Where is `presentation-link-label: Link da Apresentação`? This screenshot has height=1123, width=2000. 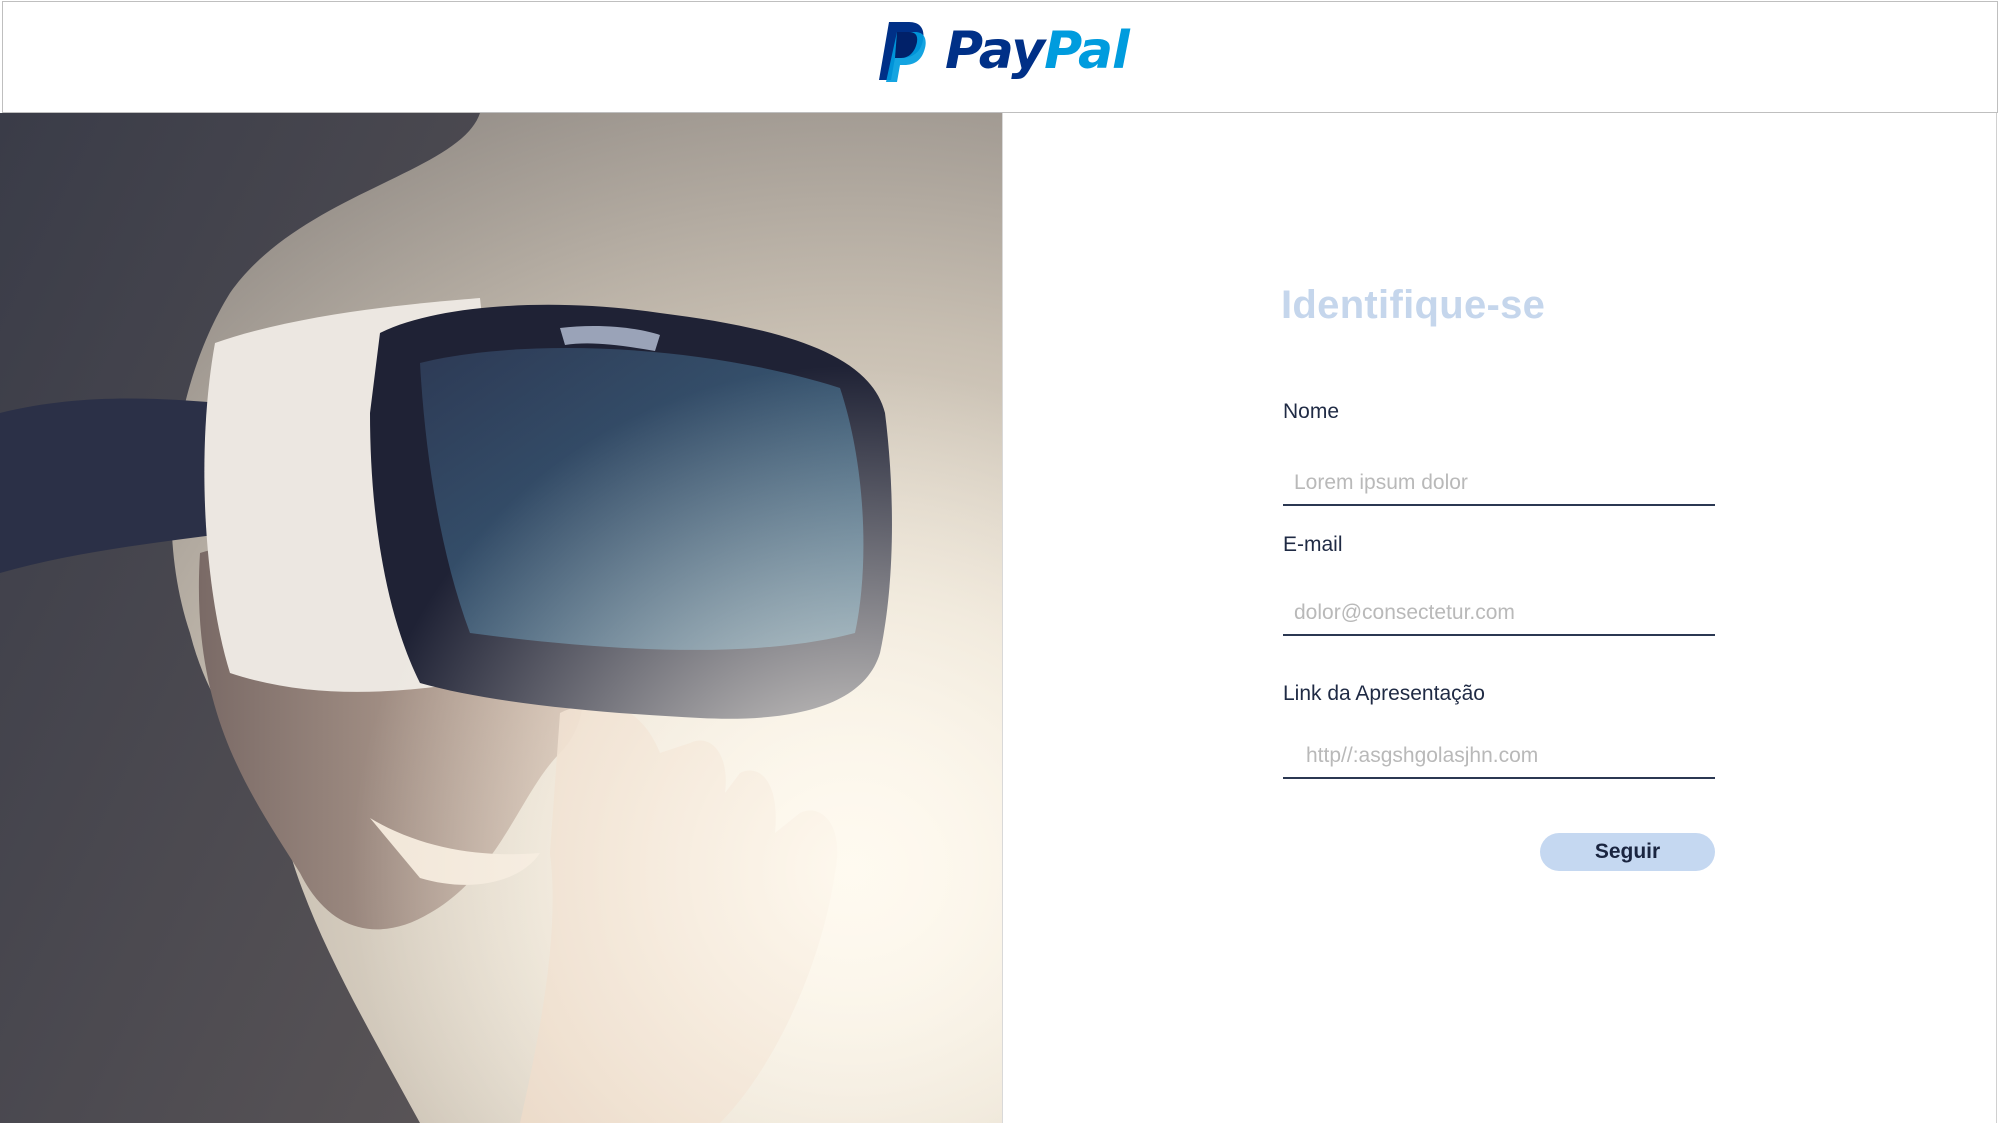
presentation-link-label: Link da Apresentação is located at coordinates (1384, 693).